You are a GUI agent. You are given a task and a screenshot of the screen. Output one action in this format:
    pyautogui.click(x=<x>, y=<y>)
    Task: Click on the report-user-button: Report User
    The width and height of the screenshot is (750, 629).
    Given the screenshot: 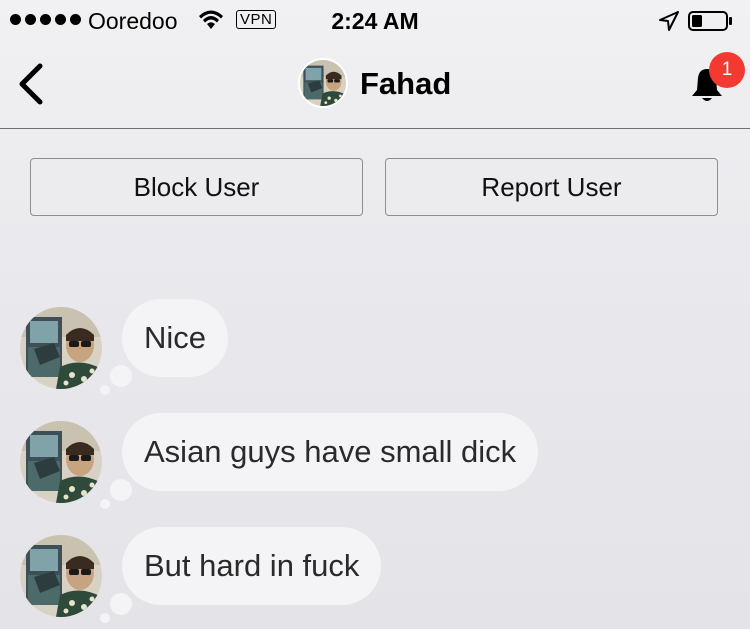 What is the action you would take?
    pyautogui.click(x=551, y=187)
    